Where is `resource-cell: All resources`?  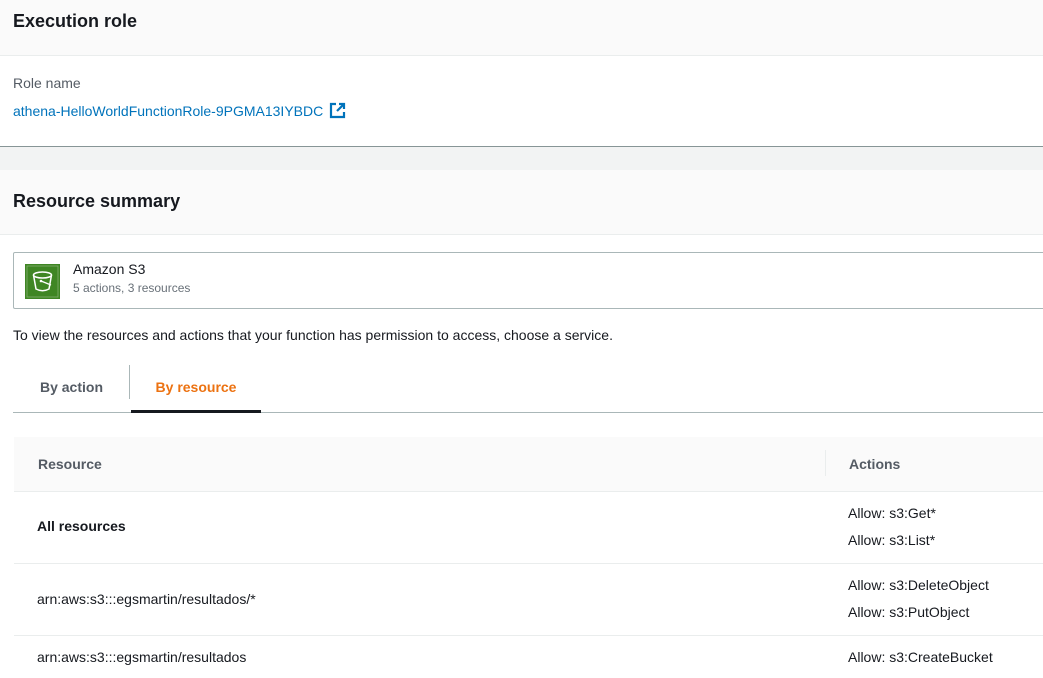
resource-cell: All resources is located at coordinates (81, 526).